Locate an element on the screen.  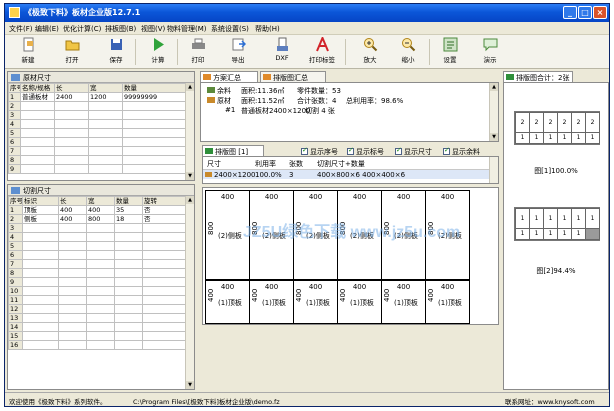
close-button: × is located at coordinates (600, 12).